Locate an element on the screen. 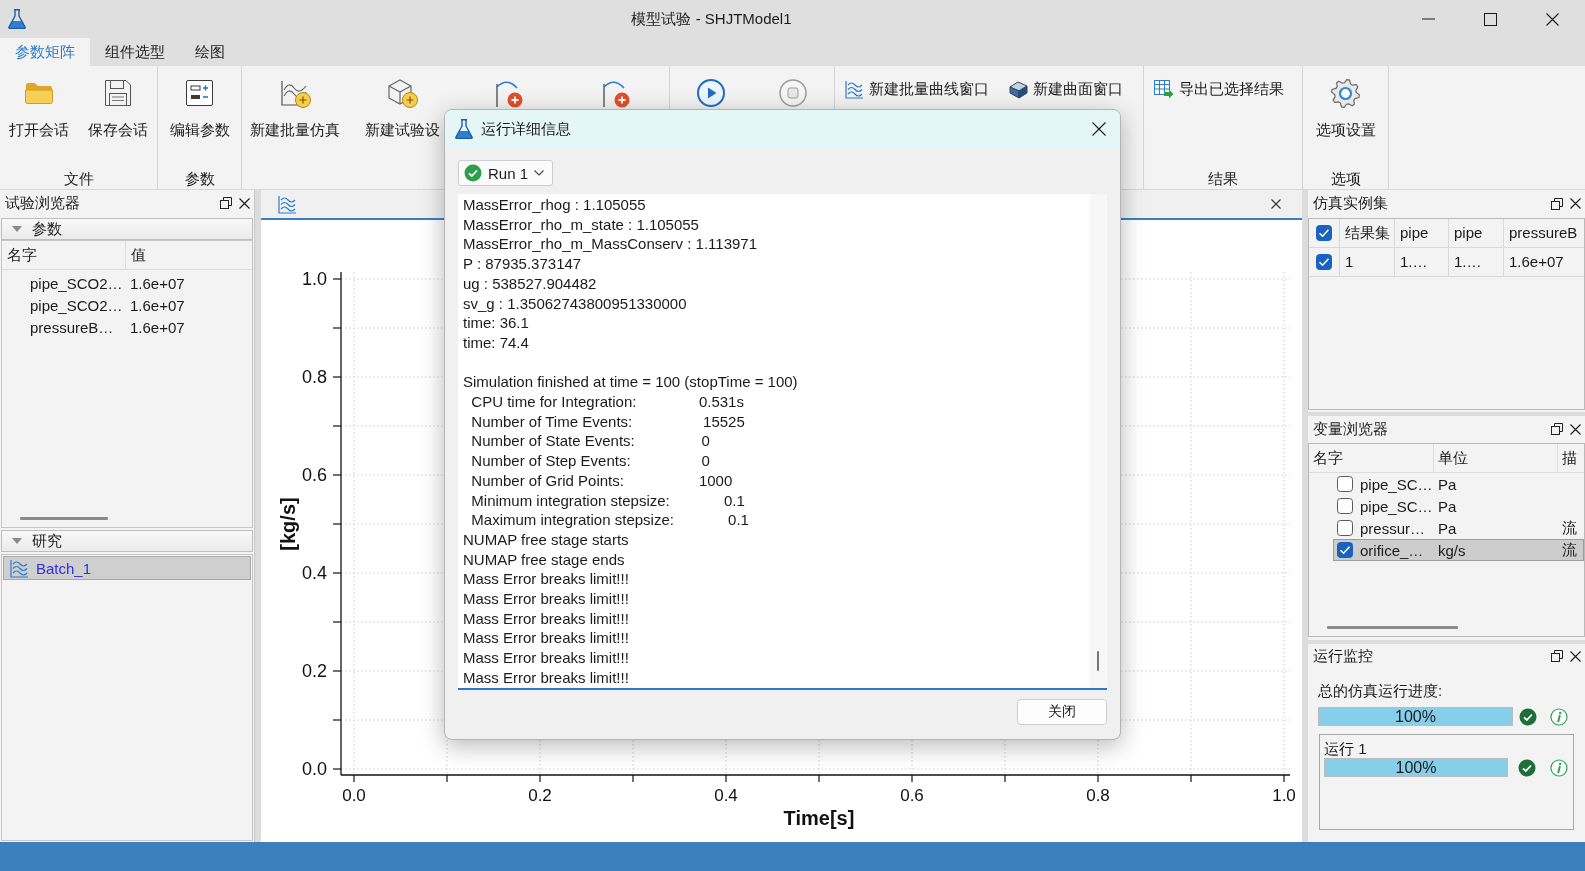 The width and height of the screenshot is (1585, 871). run-dropdown: Run 1 is located at coordinates (506, 173).